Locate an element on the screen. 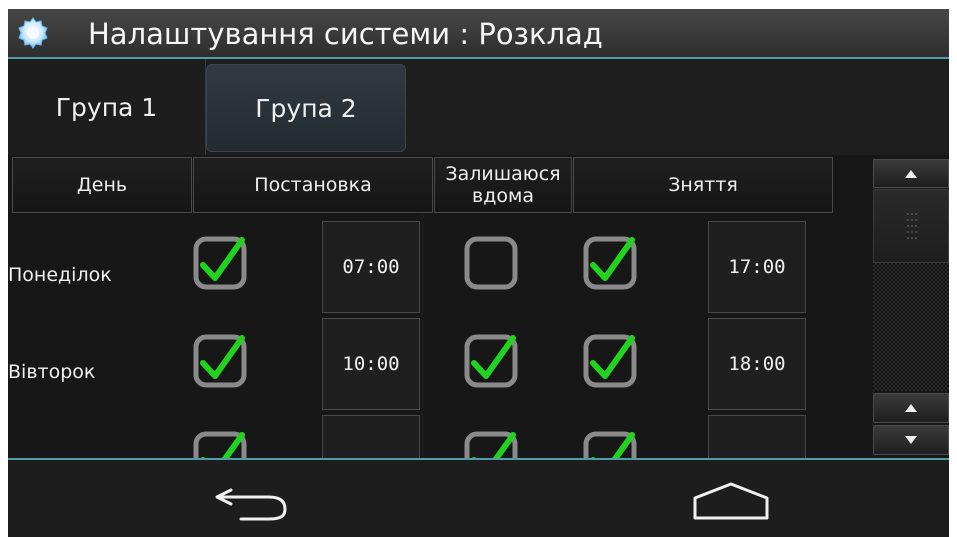 This screenshot has width=957, height=537. scroll-up-button is located at coordinates (911, 173).